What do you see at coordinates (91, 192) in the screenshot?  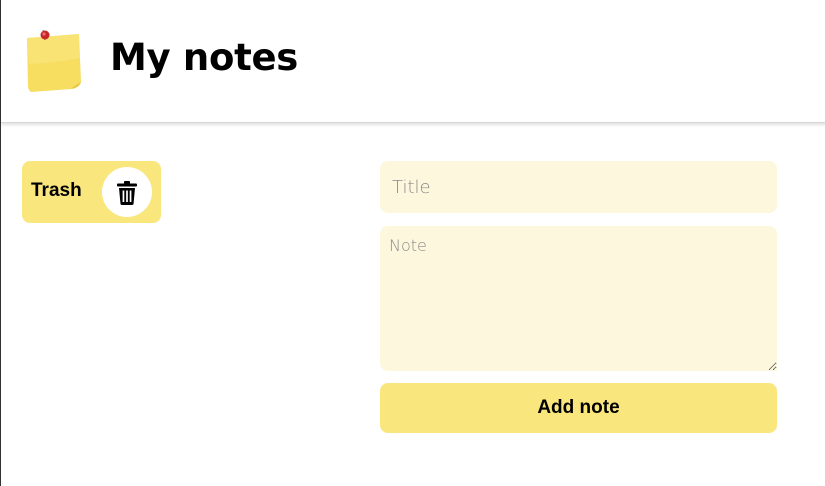 I see `trash-button: Trash` at bounding box center [91, 192].